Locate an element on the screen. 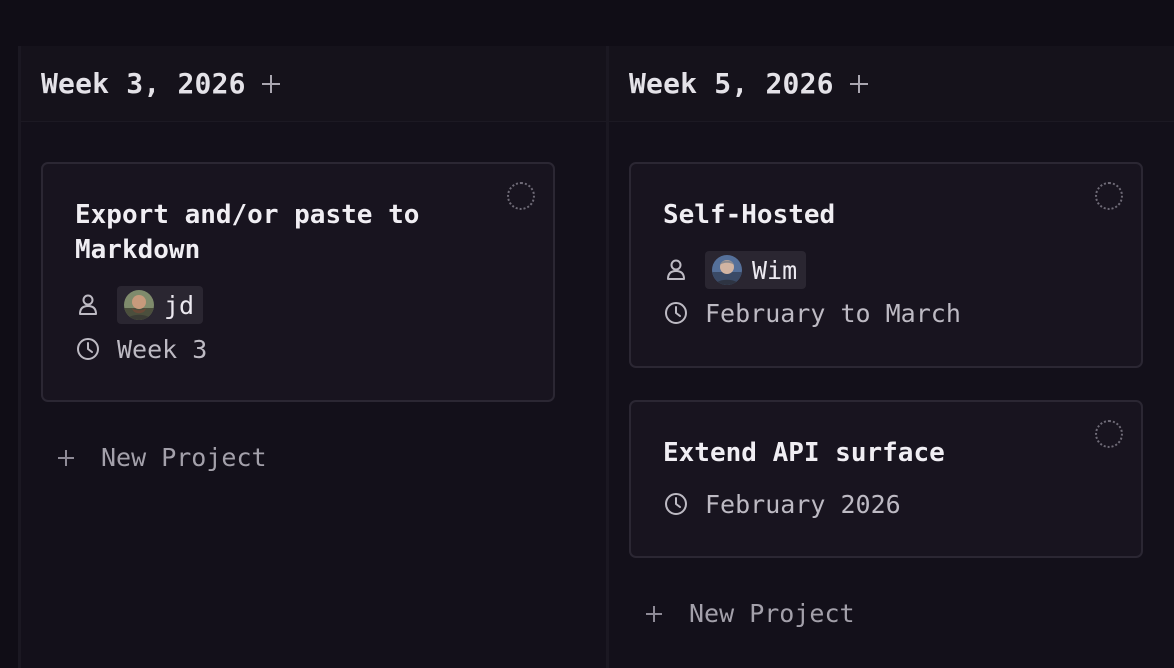 The height and width of the screenshot is (668, 1174). timeframe-text: Week 3 is located at coordinates (162, 349).